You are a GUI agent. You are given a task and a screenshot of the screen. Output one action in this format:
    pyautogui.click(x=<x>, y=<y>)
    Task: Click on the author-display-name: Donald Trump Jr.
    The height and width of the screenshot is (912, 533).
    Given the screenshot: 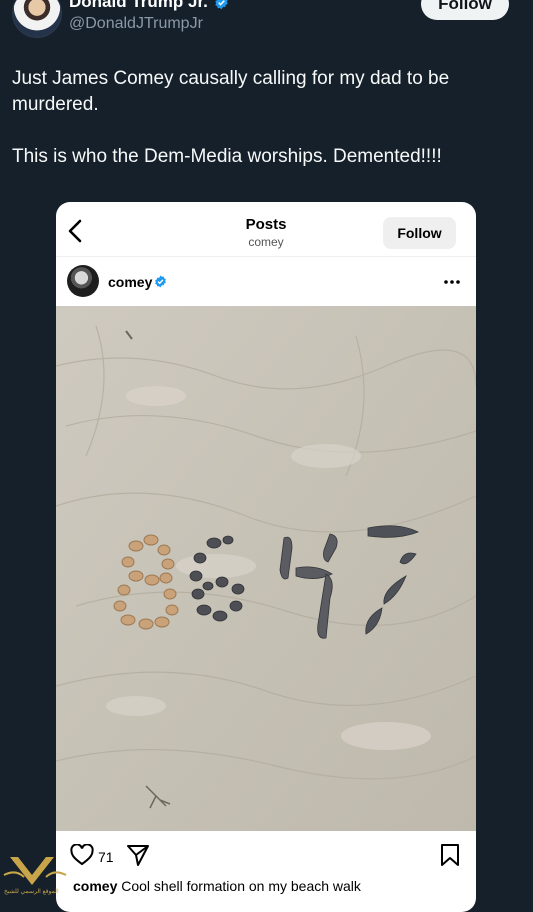 What is the action you would take?
    pyautogui.click(x=138, y=6)
    